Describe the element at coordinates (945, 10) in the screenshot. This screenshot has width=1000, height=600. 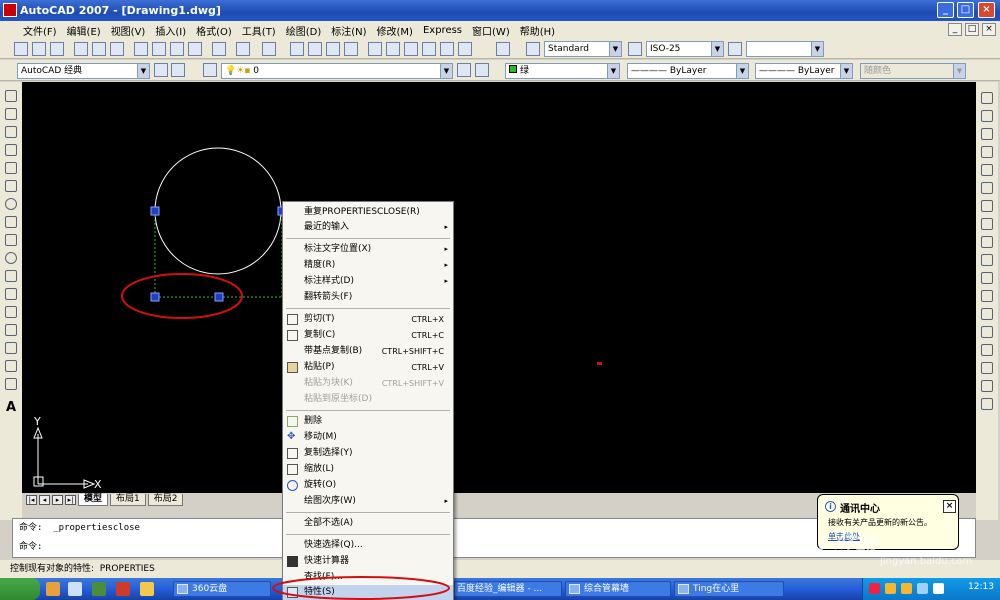
I see `minimize-button: _` at that location.